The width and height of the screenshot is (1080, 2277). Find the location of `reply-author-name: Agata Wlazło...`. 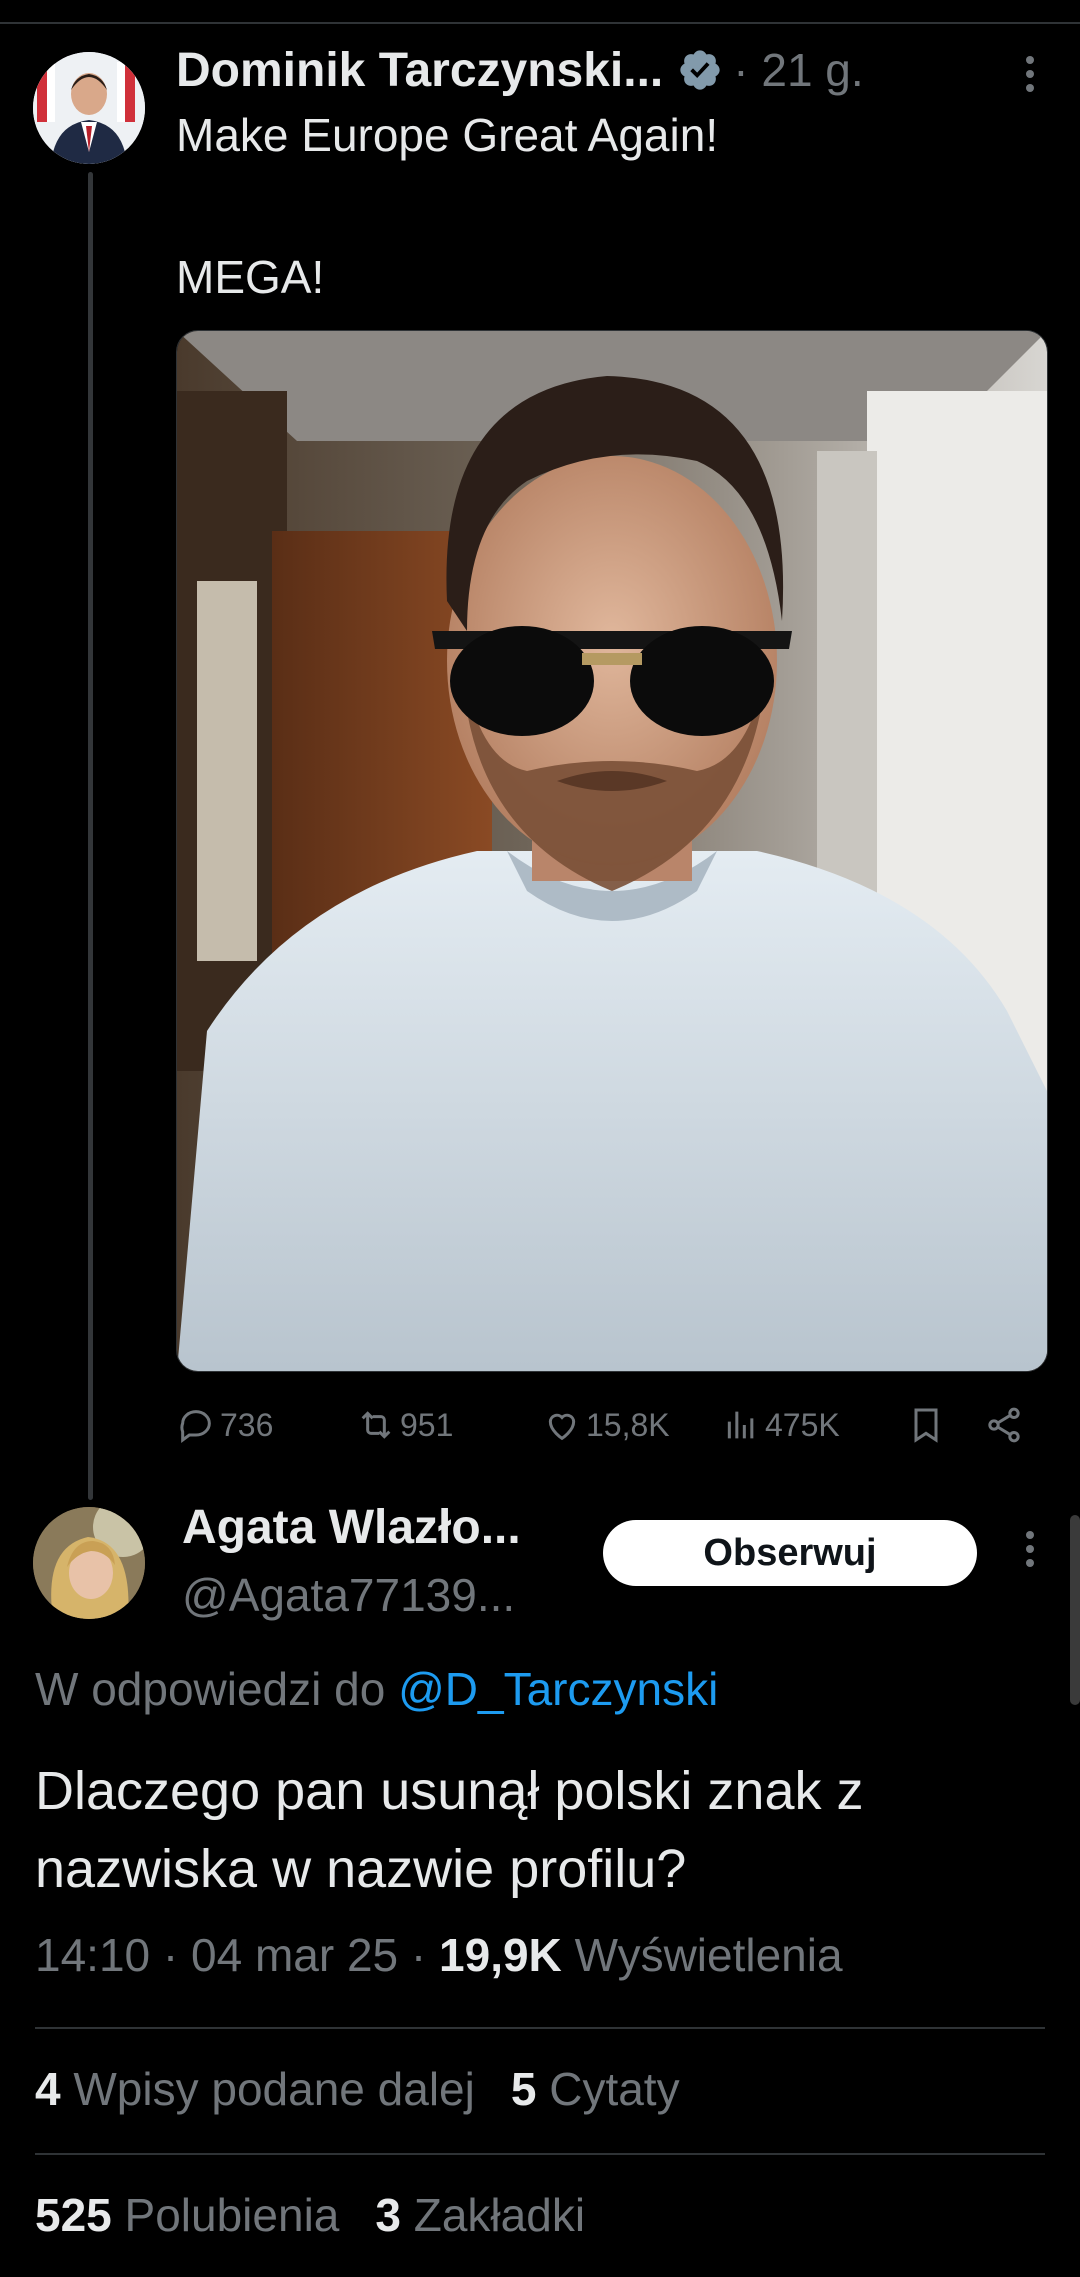

reply-author-name: Agata Wlazło... is located at coordinates (351, 1527).